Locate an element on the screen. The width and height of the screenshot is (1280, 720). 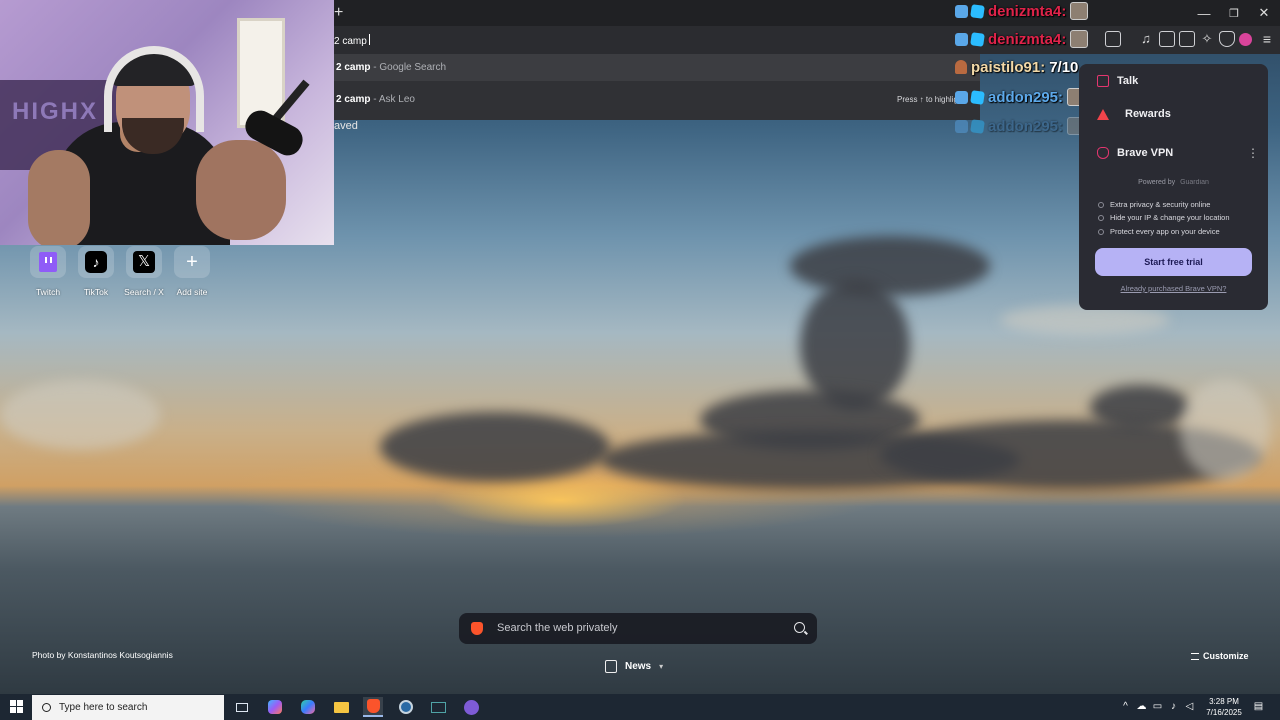
speaker-icon: ◁ is located at coordinates (1189, 706).